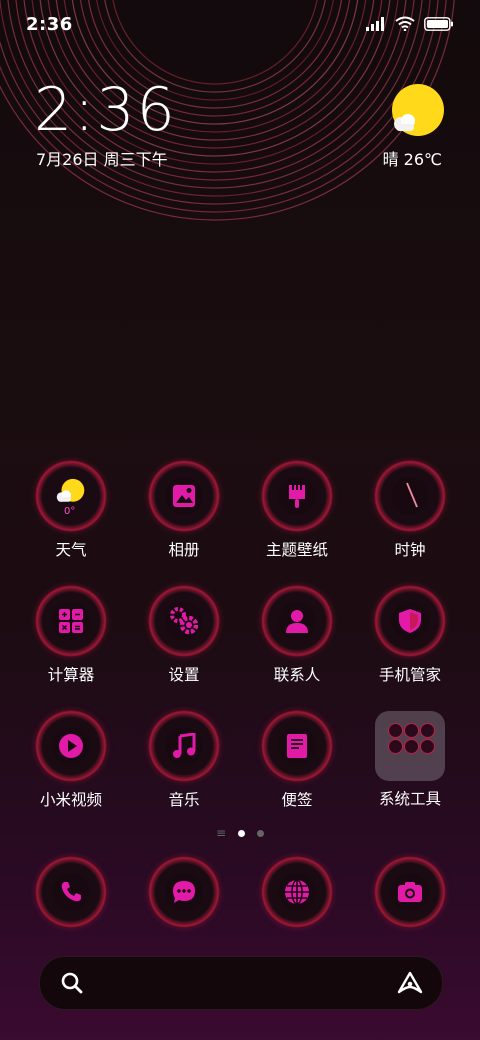 The width and height of the screenshot is (480, 1040). What do you see at coordinates (410, 550) in the screenshot?
I see `app-label: 时钟` at bounding box center [410, 550].